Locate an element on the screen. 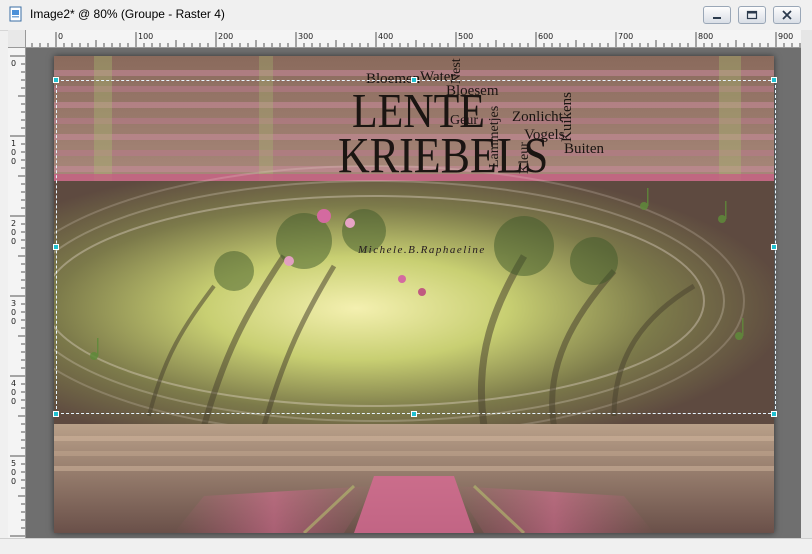 The height and width of the screenshot is (554, 812). close-button is located at coordinates (787, 15).